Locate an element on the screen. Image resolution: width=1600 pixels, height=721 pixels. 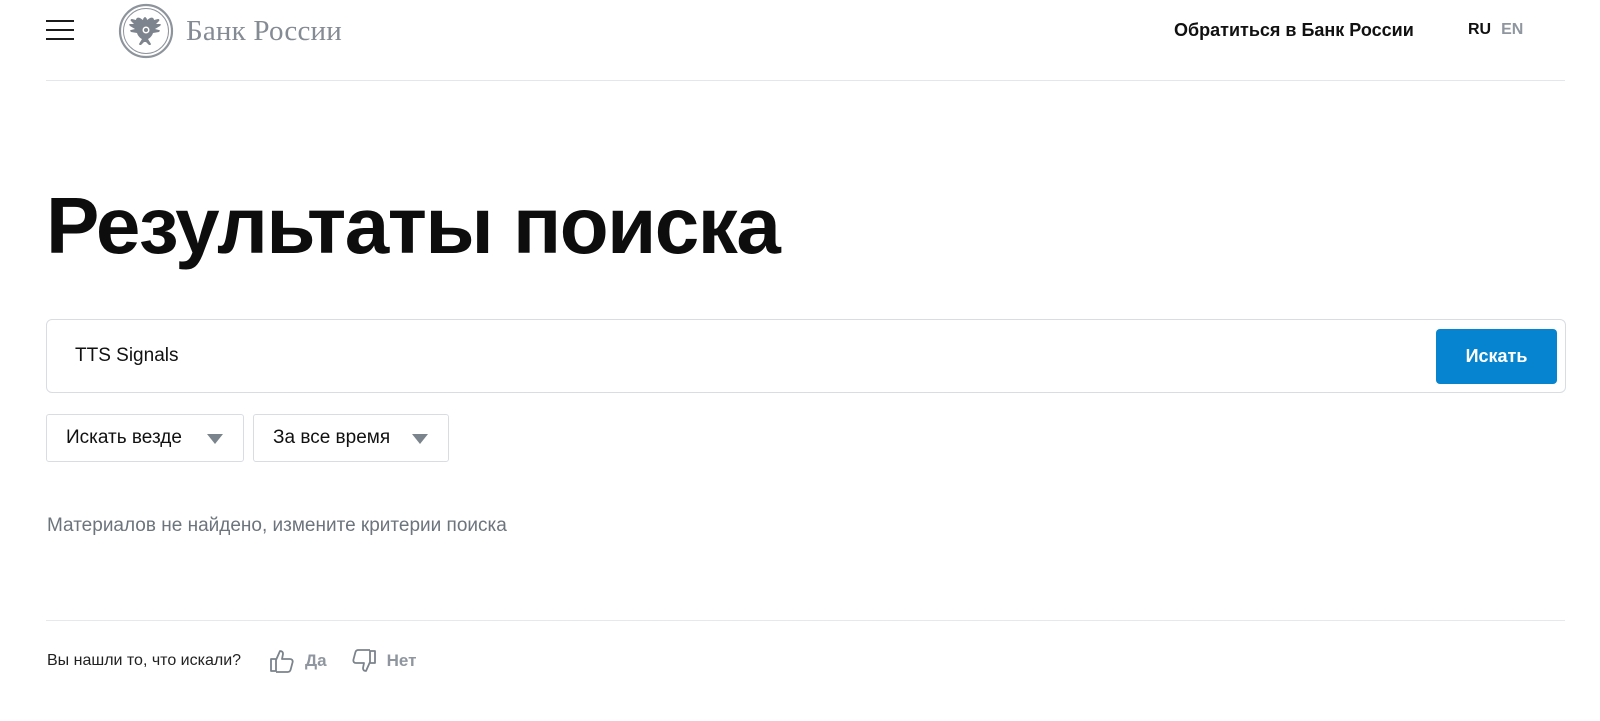
scope-select: Искать везде is located at coordinates (145, 438).